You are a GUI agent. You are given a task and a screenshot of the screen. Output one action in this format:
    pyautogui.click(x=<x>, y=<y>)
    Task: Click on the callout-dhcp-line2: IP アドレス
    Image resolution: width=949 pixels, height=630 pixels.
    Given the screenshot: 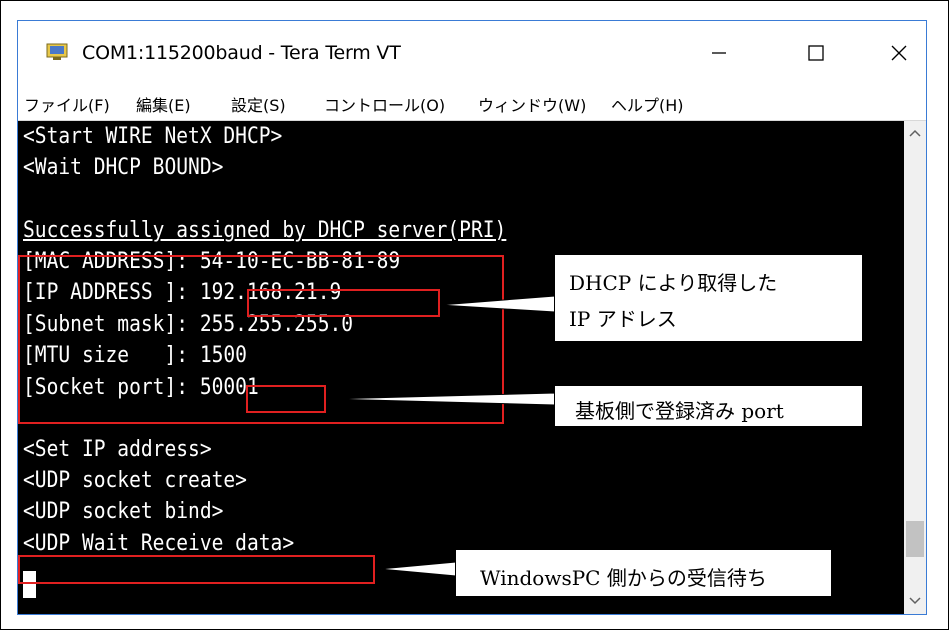 What is the action you would take?
    pyautogui.click(x=623, y=319)
    